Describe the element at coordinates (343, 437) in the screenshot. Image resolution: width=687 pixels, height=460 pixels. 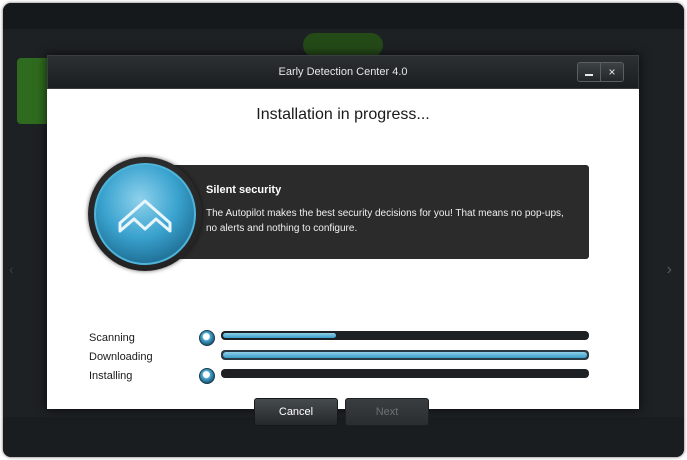
I see `background-footer` at that location.